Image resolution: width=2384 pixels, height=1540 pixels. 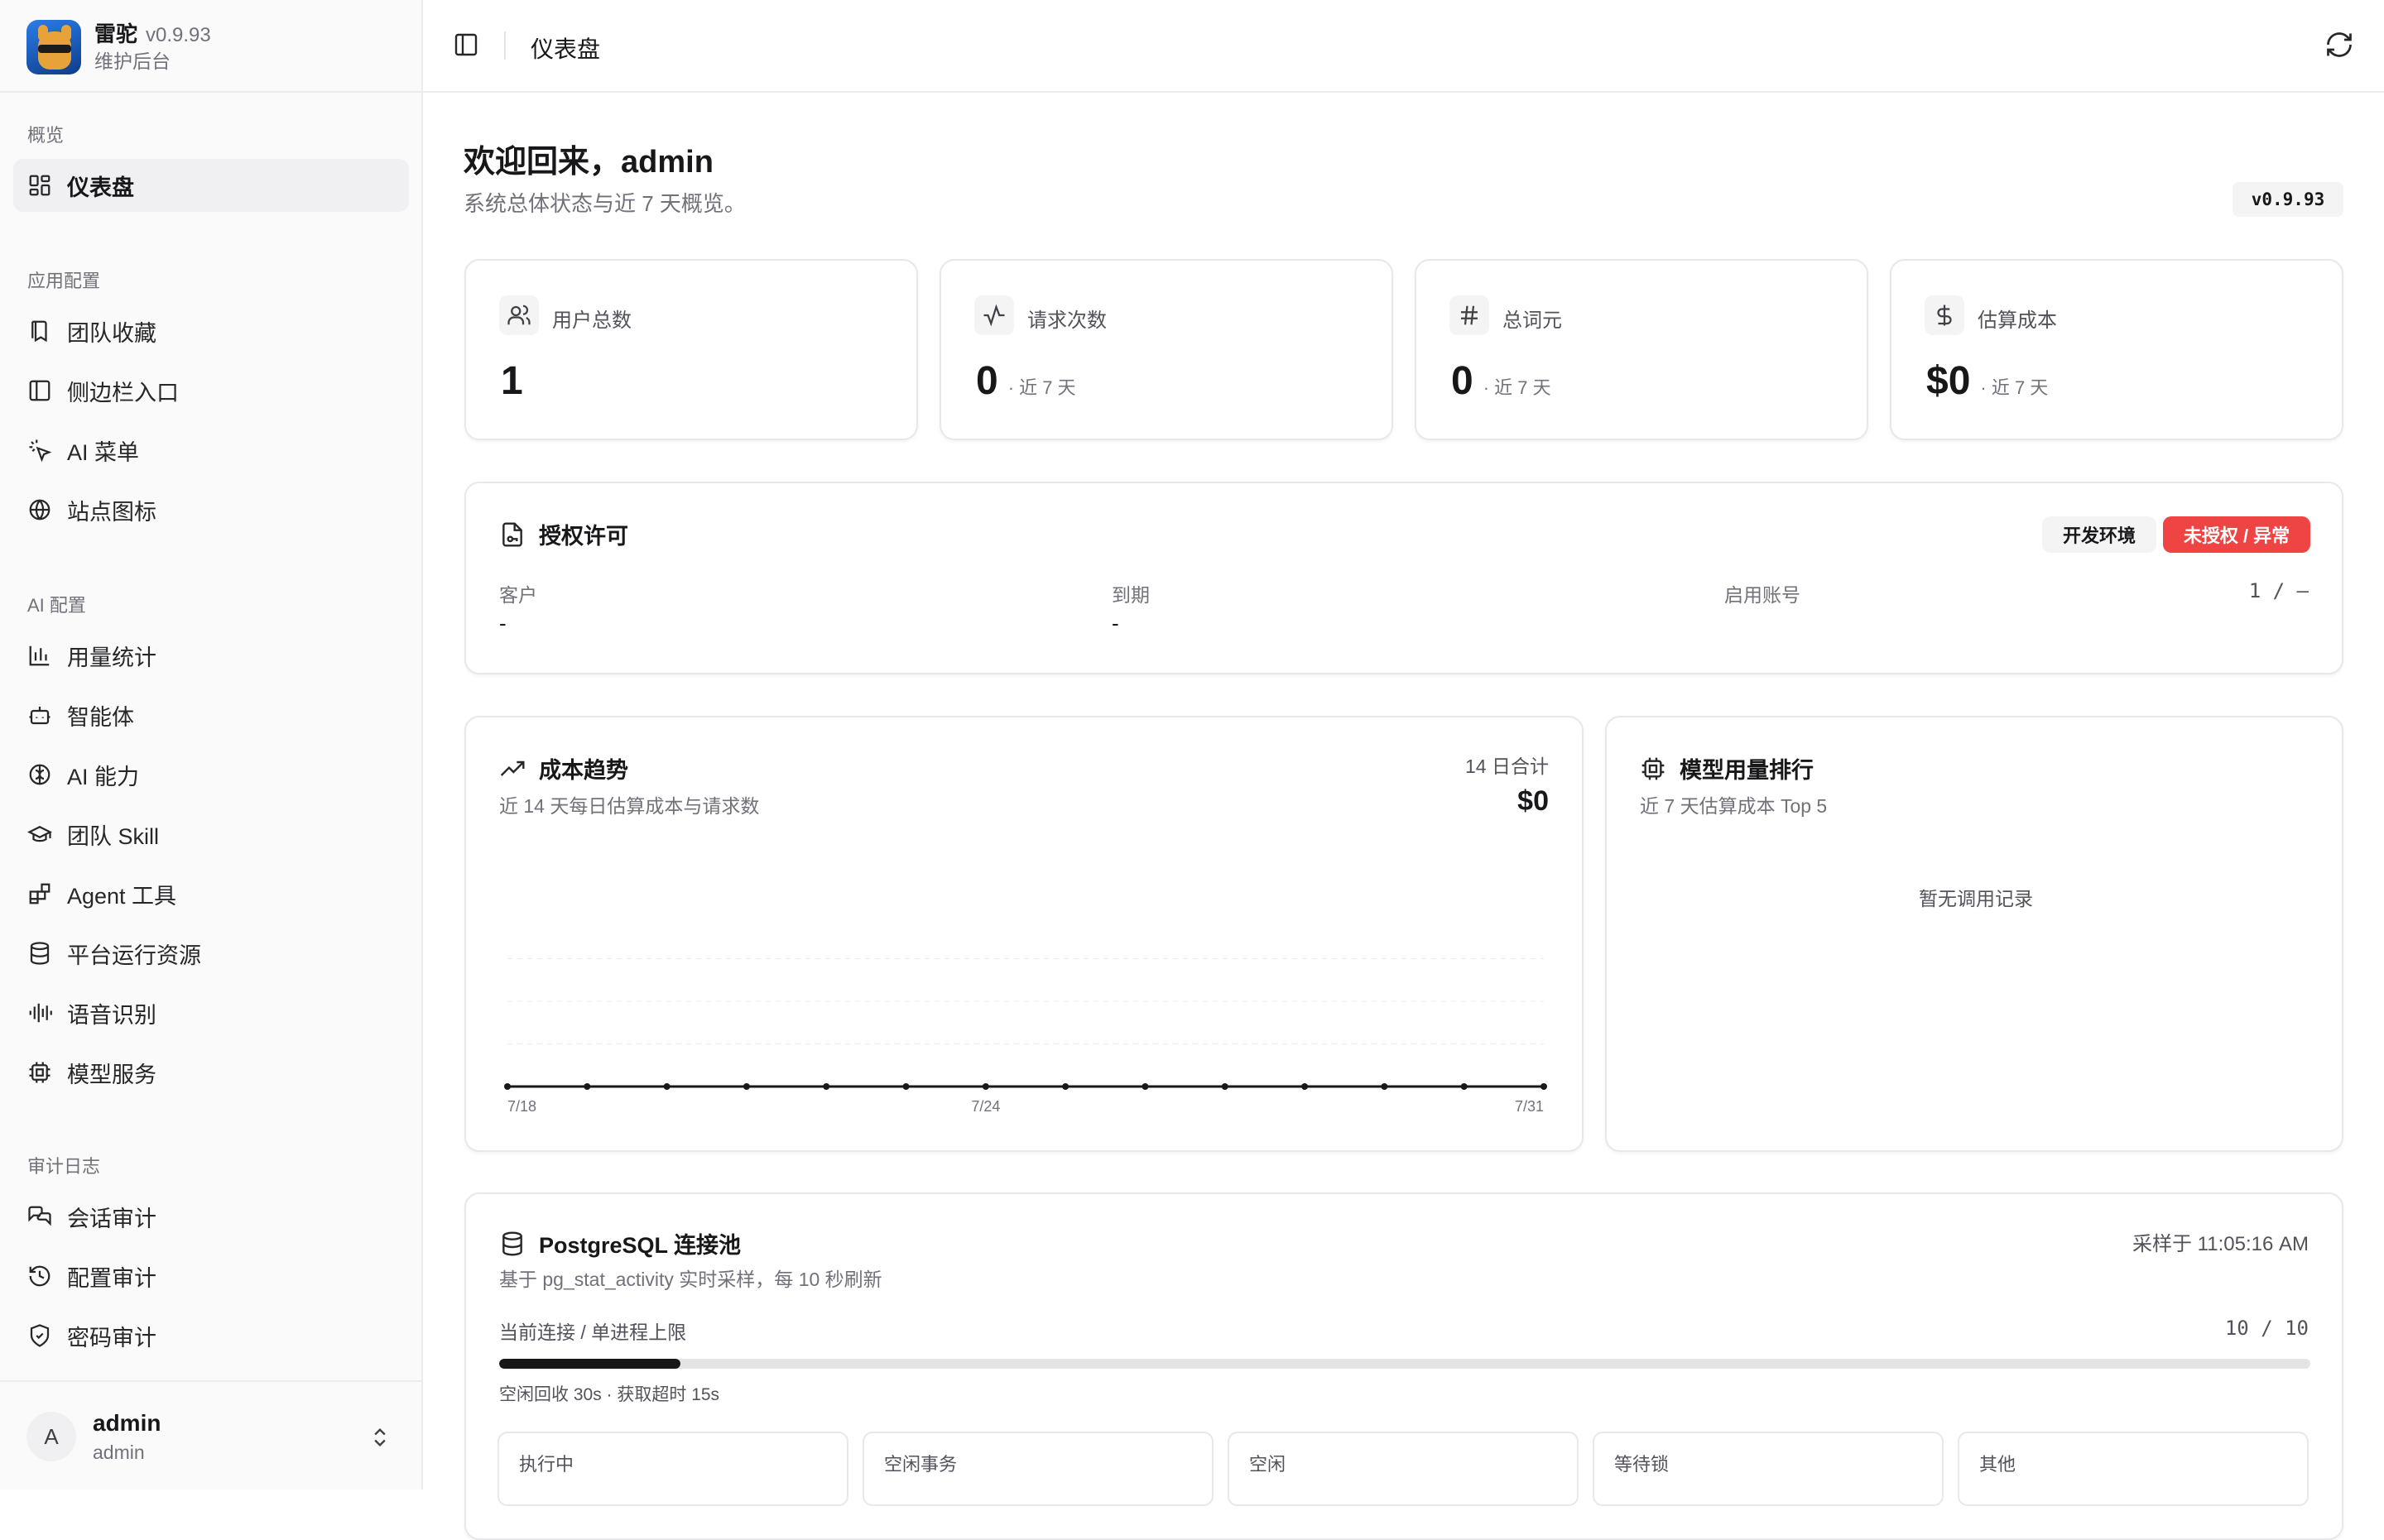 What do you see at coordinates (211, 451) in the screenshot?
I see `sidebar-item-ai-menu: AI 菜单` at bounding box center [211, 451].